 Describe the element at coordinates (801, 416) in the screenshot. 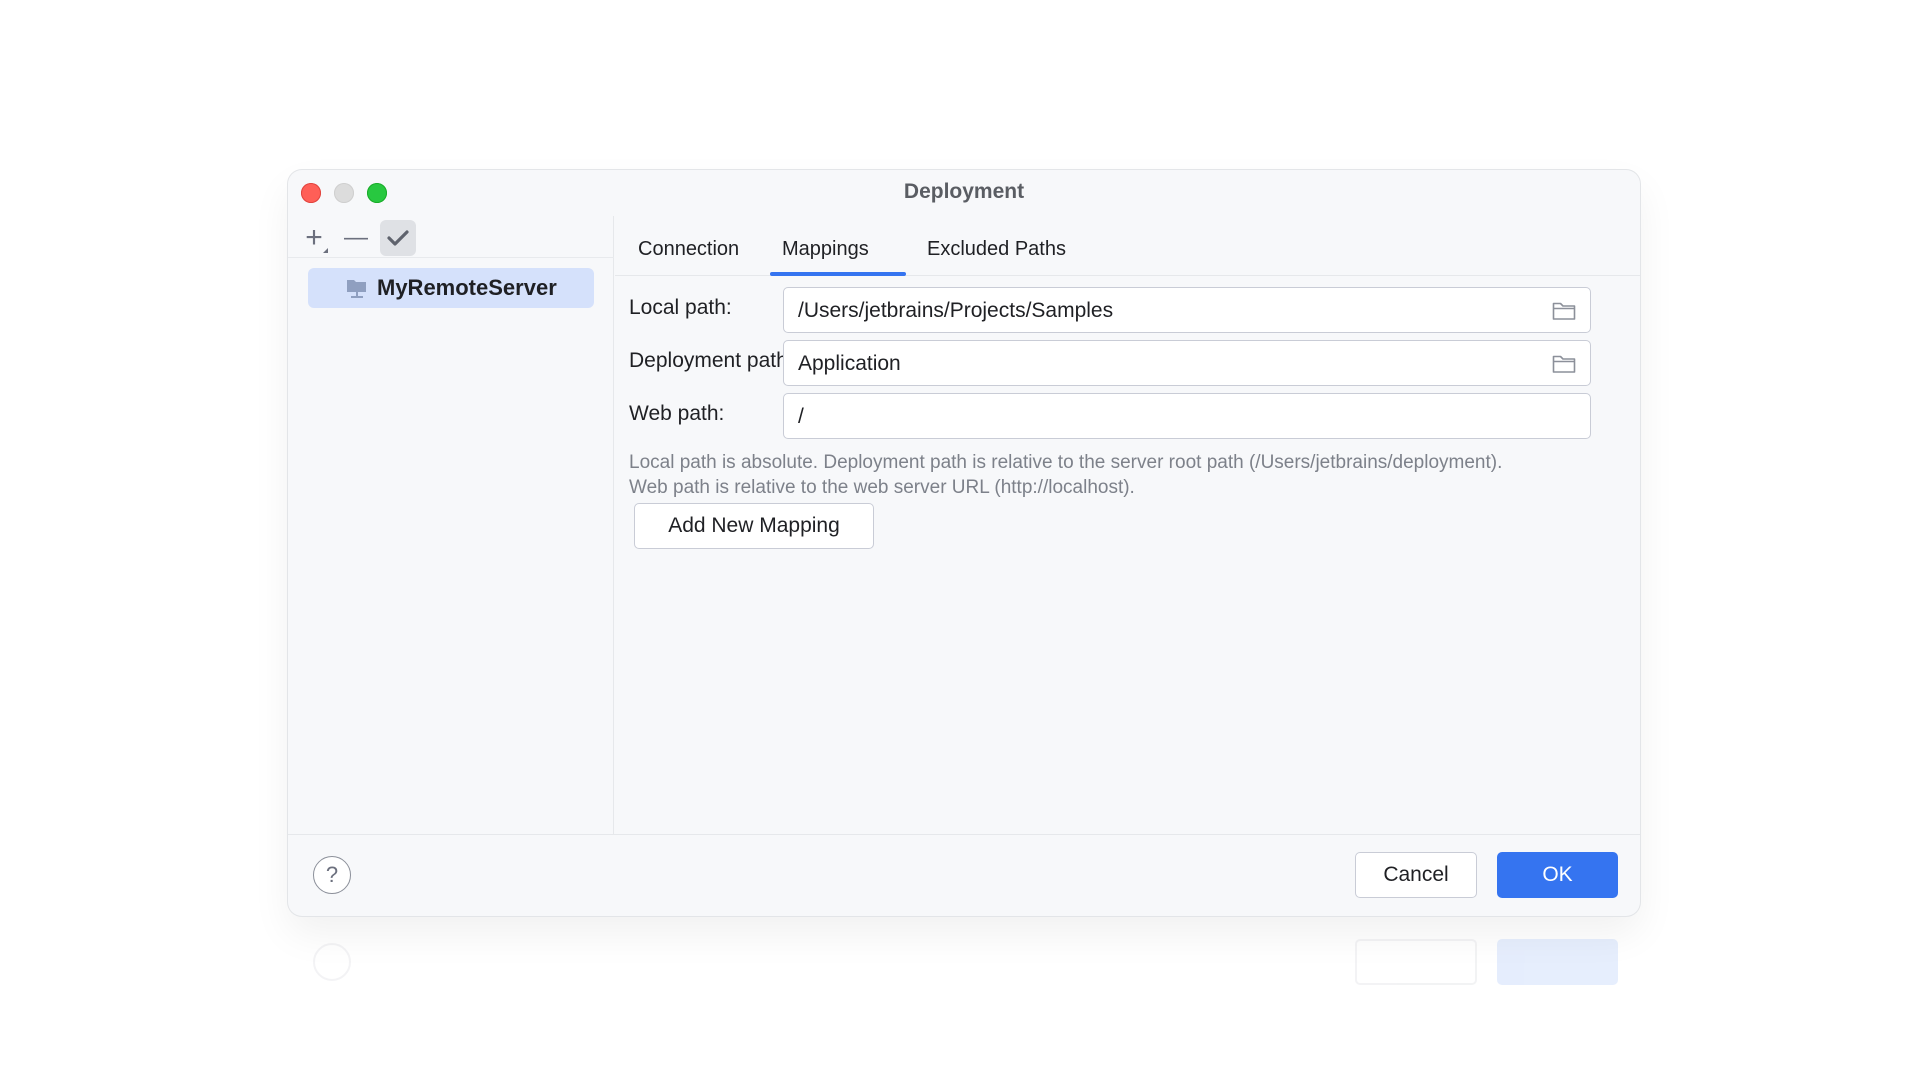

I see `web-path-value: /` at that location.